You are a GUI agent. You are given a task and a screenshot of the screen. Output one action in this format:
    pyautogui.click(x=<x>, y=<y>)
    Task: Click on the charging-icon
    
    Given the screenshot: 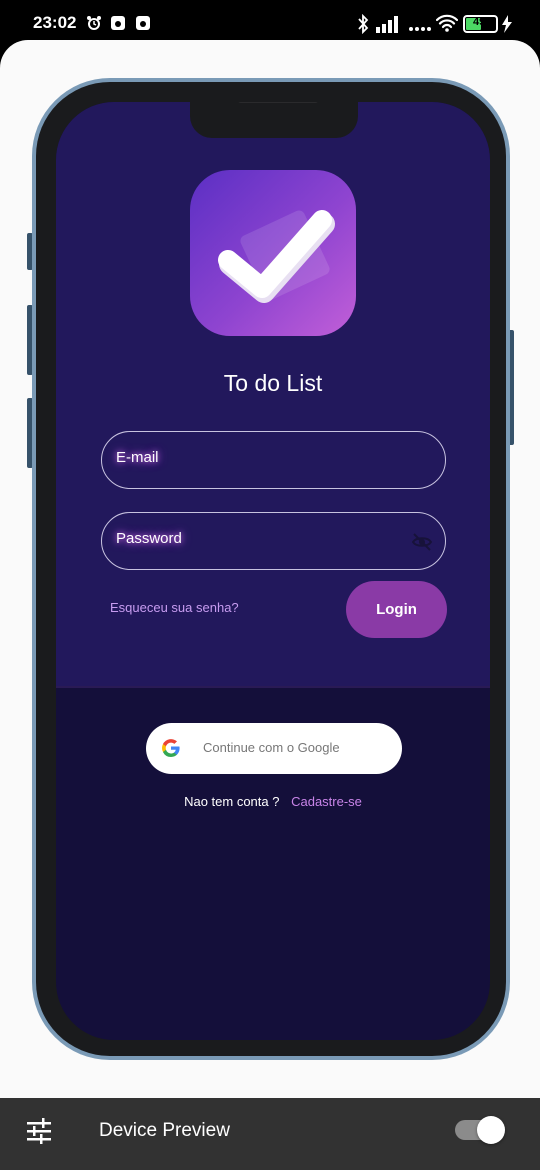 What is the action you would take?
    pyautogui.click(x=507, y=24)
    